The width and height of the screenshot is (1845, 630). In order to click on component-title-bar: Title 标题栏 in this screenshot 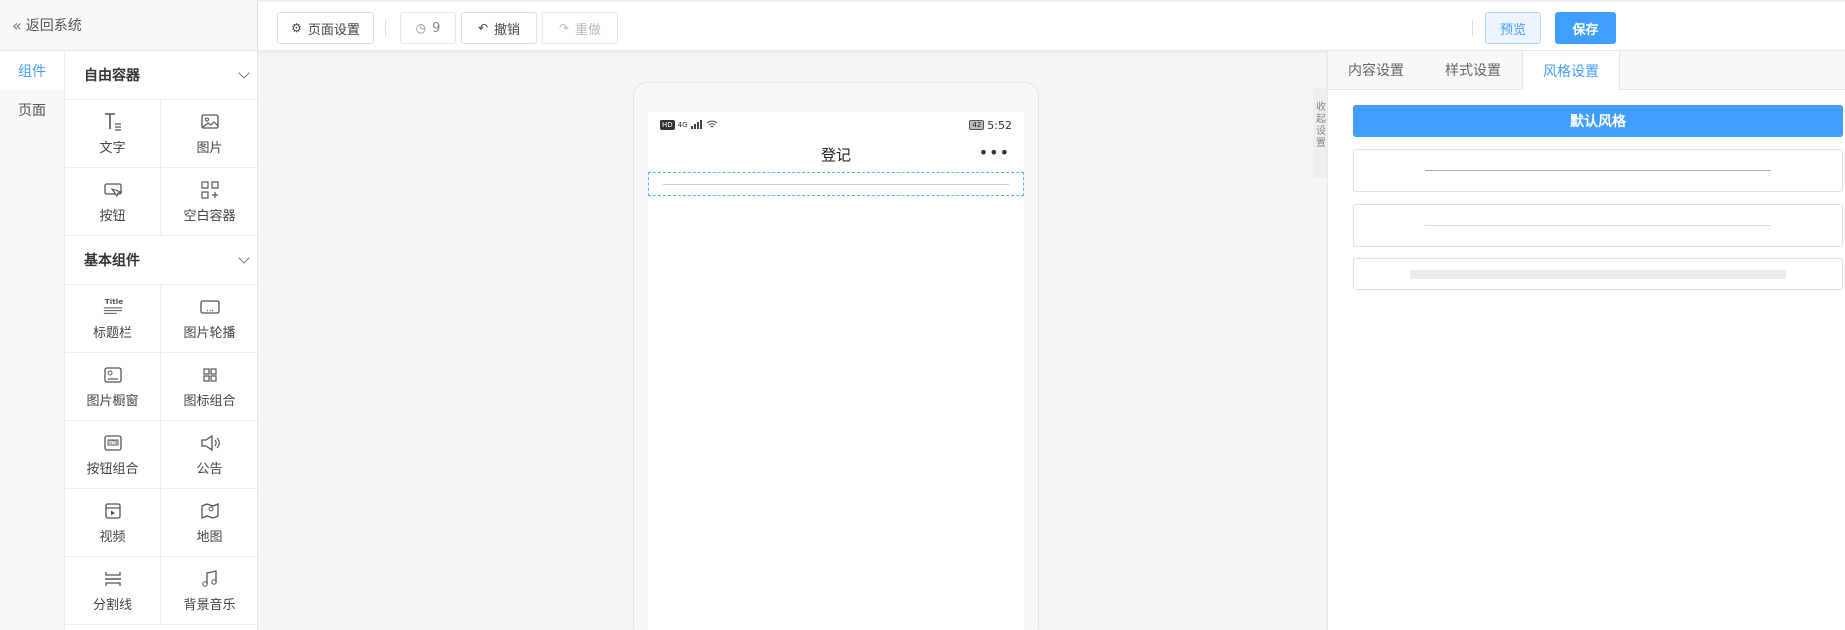, I will do `click(113, 319)`.